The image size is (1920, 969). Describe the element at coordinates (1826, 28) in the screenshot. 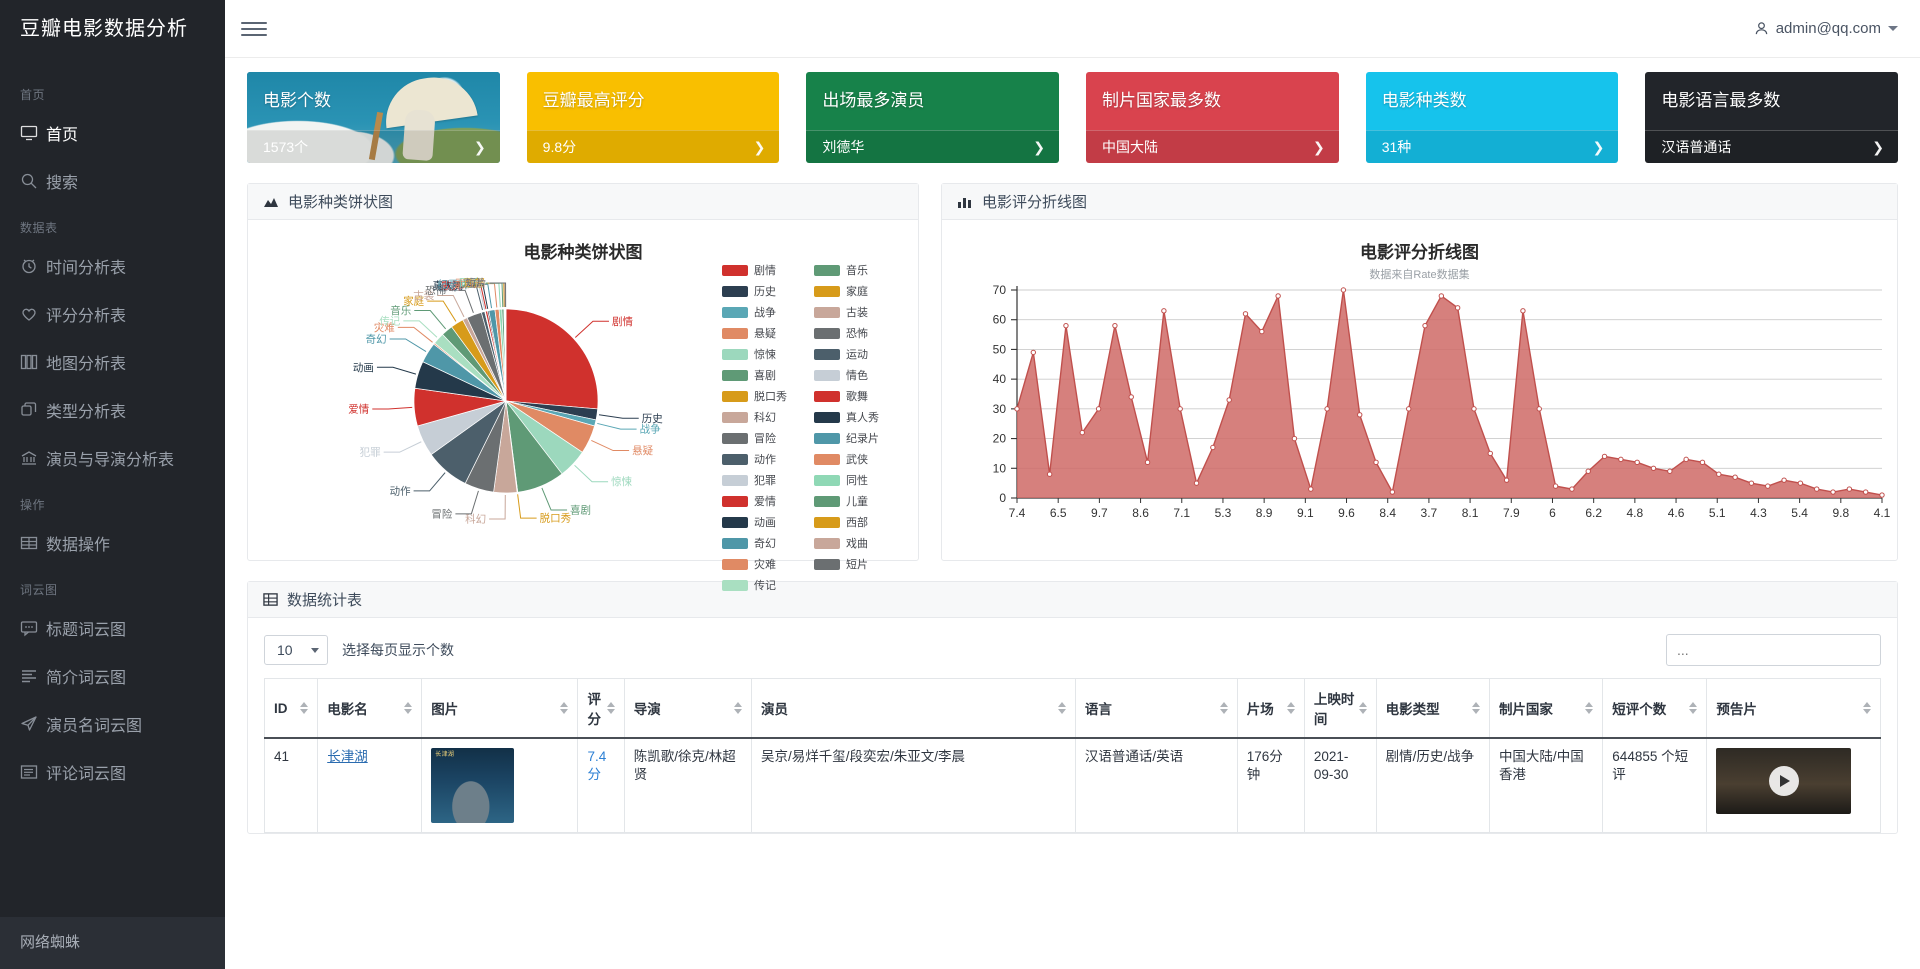

I see `account-menu: admin@qq.com` at that location.